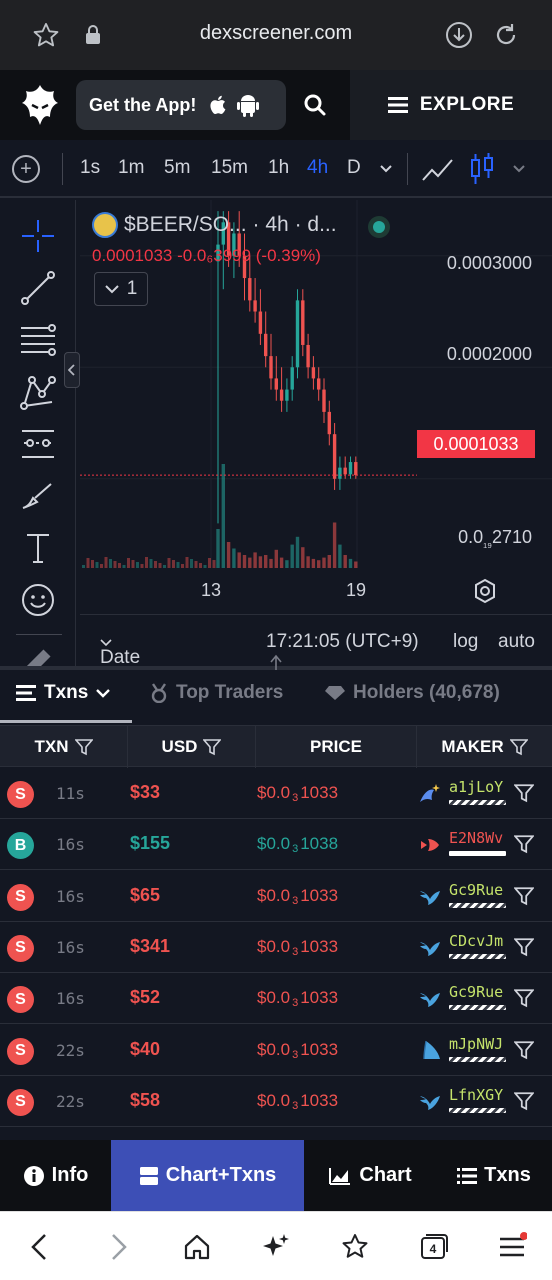 This screenshot has height=1280, width=552. Describe the element at coordinates (63, 693) in the screenshot. I see `tab-txns: Txns` at that location.